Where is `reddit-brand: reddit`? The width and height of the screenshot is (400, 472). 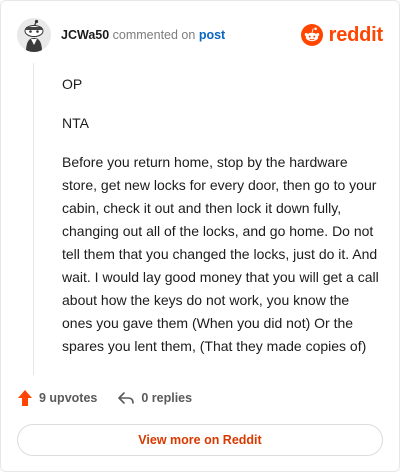
reddit-brand: reddit is located at coordinates (342, 35).